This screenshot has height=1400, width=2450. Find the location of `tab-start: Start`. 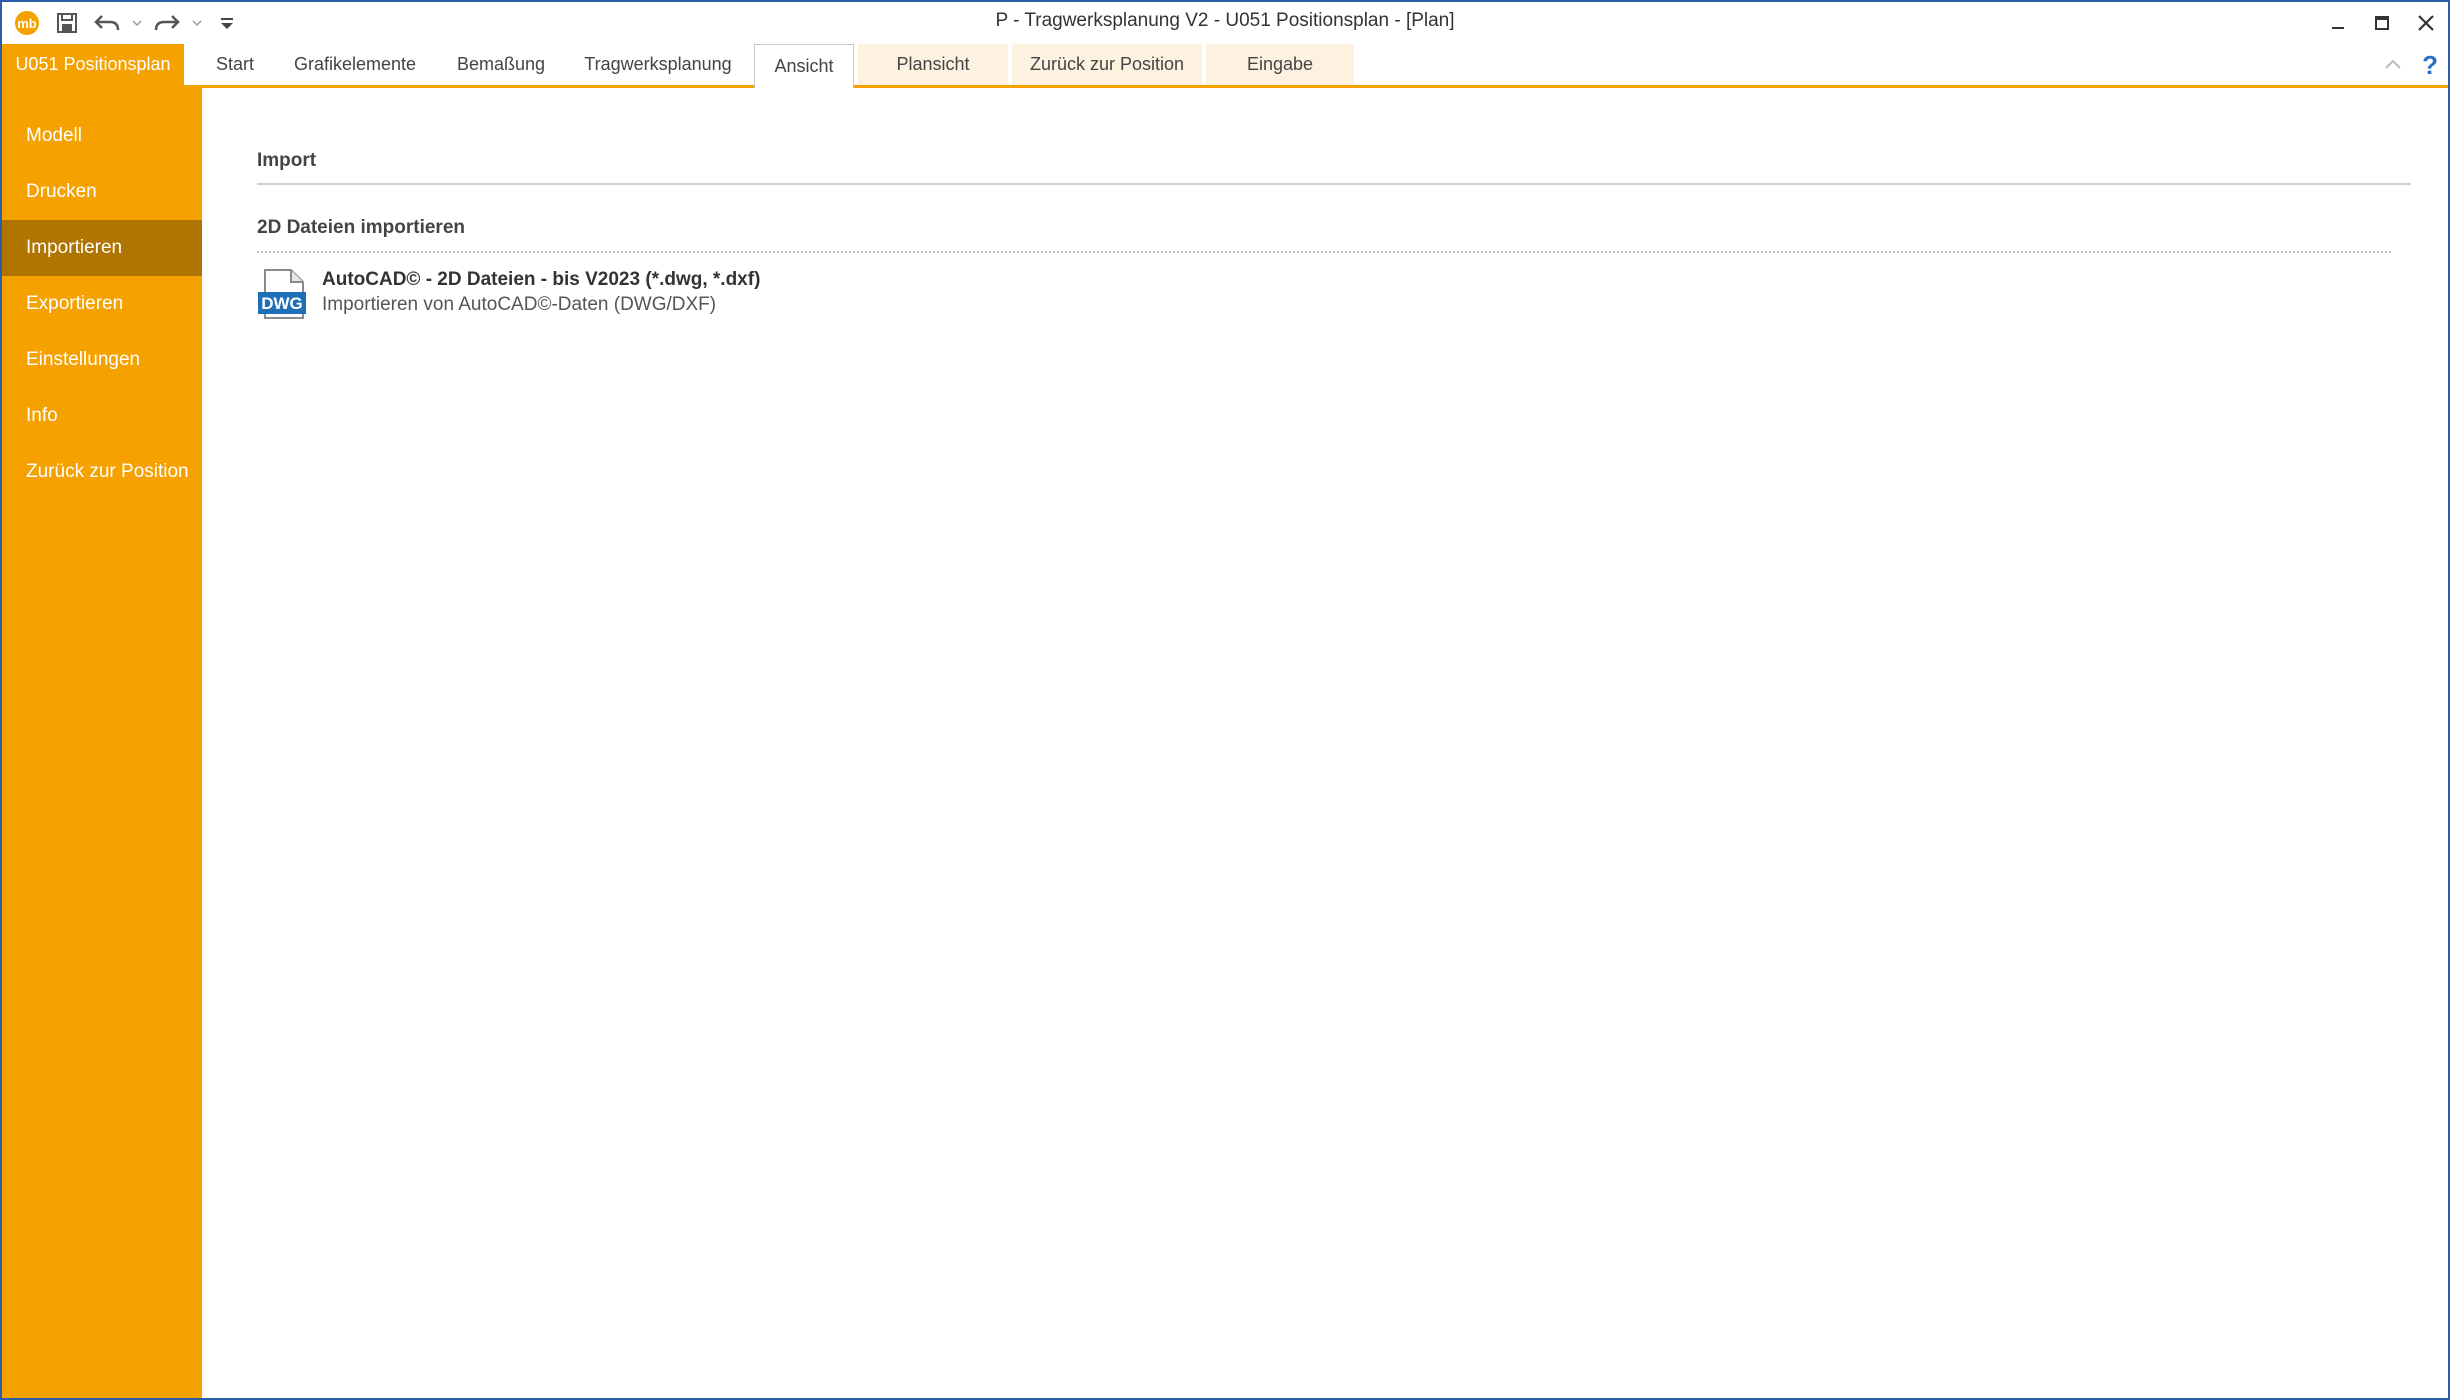

tab-start: Start is located at coordinates (235, 64).